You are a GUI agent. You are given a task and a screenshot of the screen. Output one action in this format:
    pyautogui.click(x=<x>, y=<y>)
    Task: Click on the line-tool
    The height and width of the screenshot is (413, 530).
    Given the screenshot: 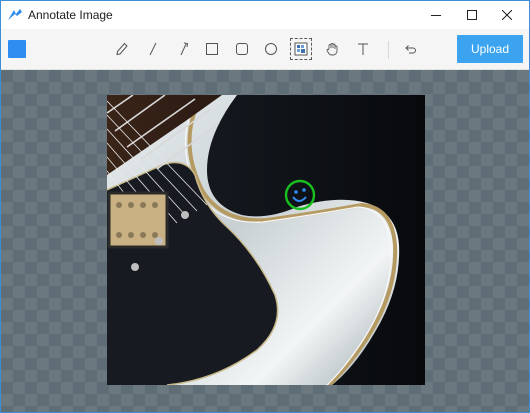 What is the action you would take?
    pyautogui.click(x=153, y=49)
    